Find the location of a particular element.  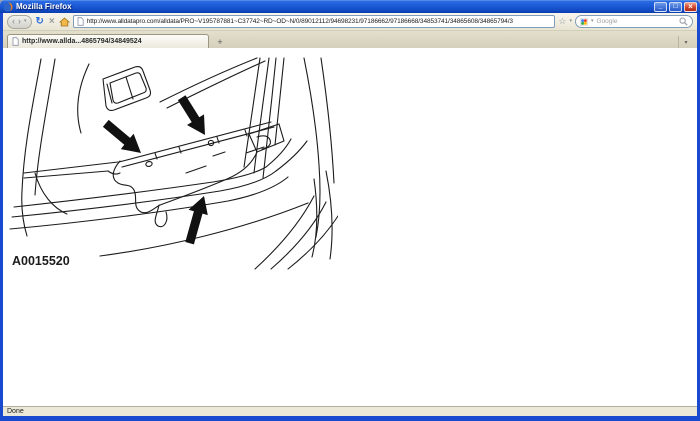

switch-edge is located at coordinates (109, 93).